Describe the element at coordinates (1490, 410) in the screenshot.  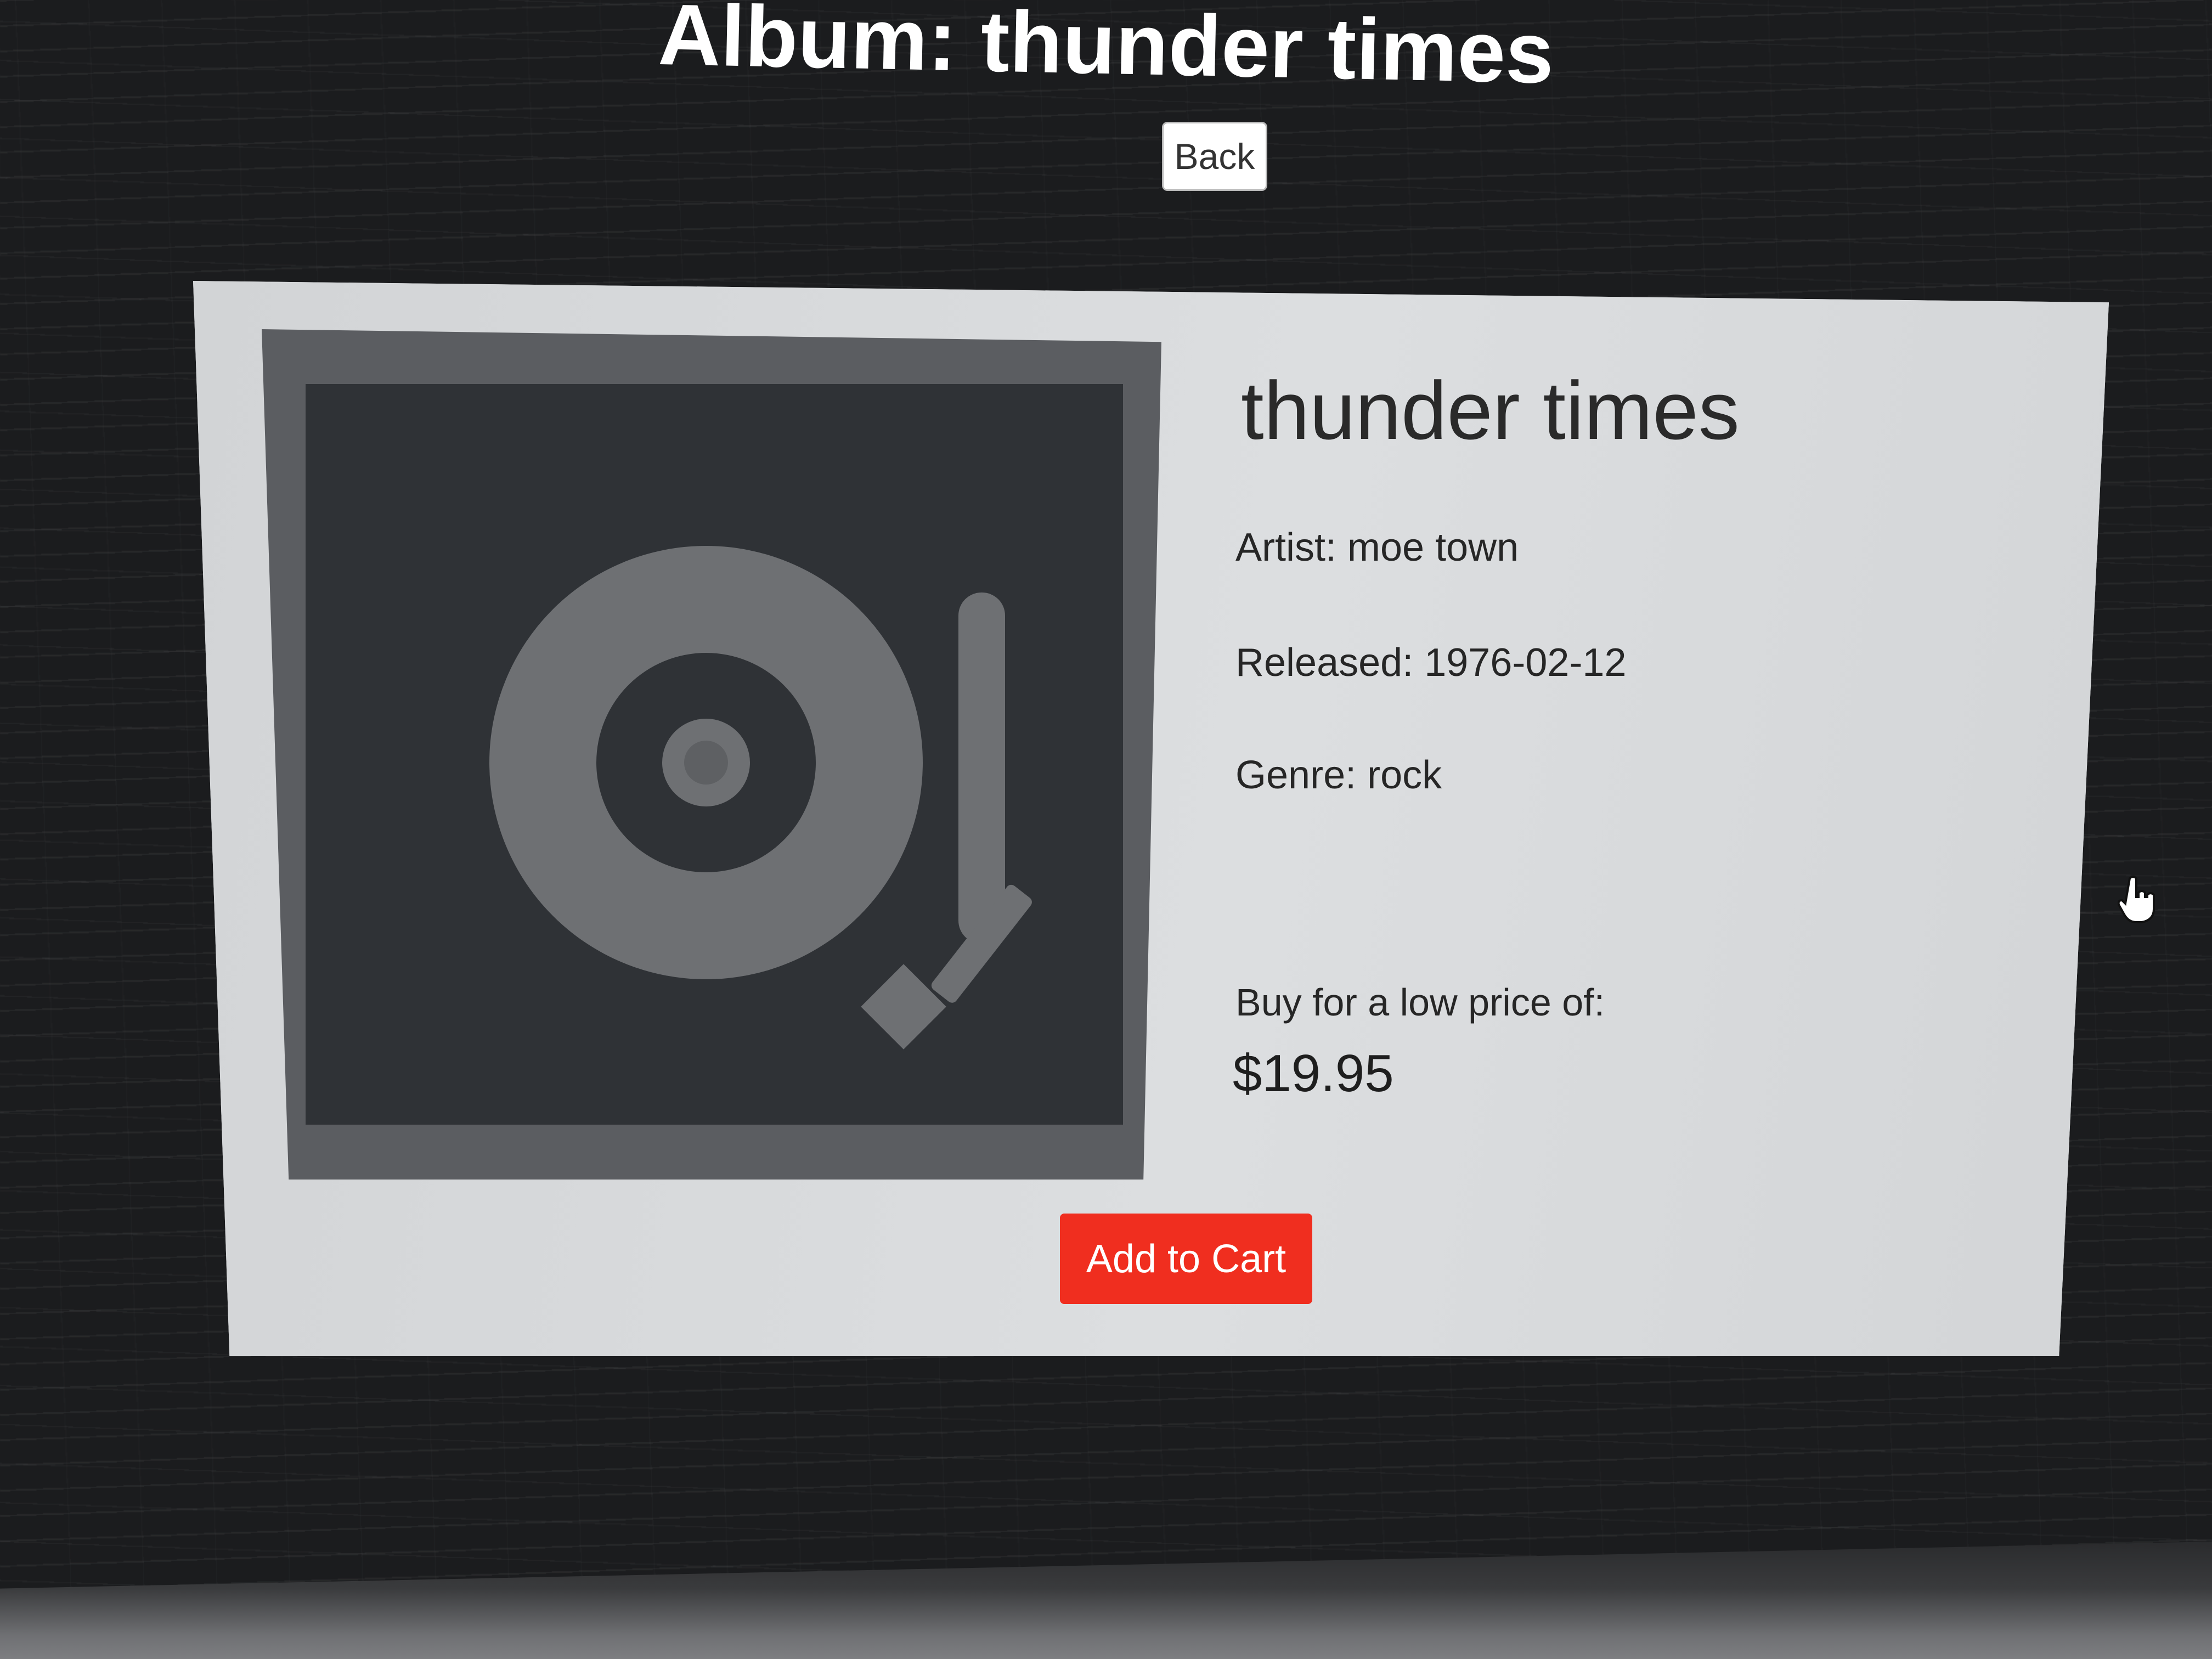
I see `album-name: thunder times` at that location.